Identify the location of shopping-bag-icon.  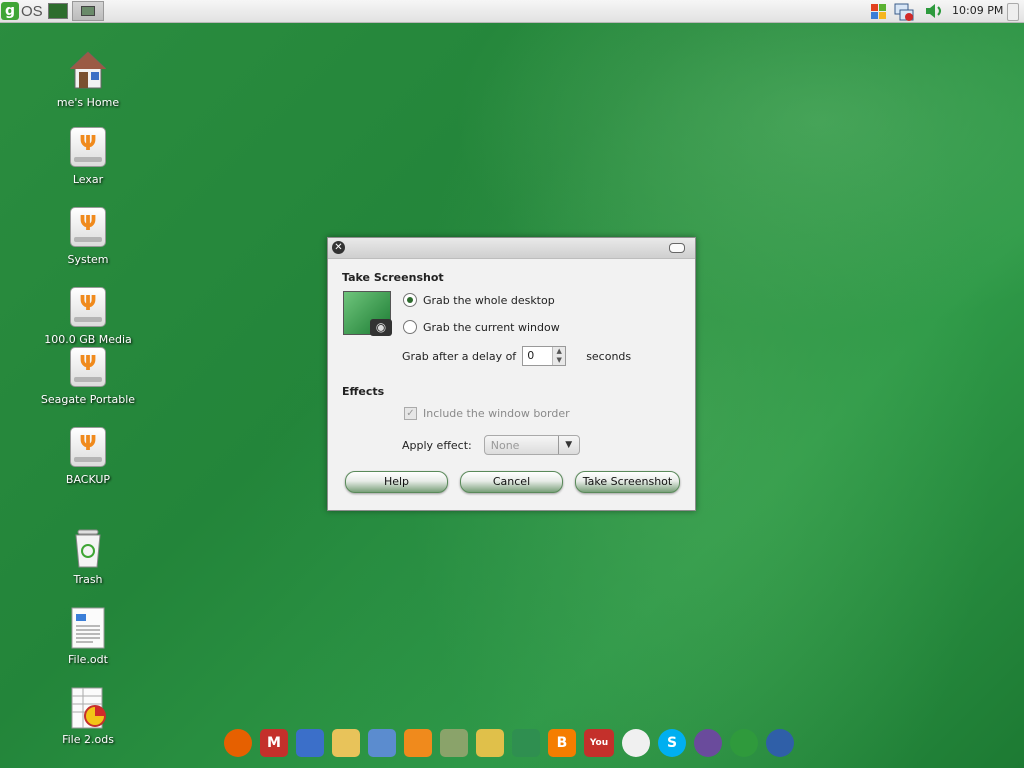
(490, 743).